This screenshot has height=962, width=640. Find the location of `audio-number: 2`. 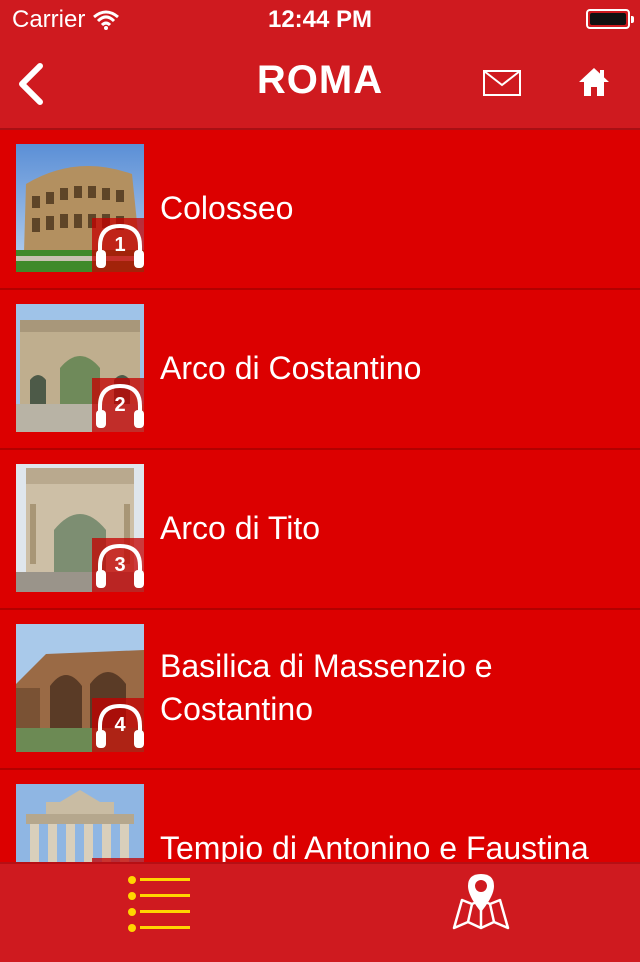

audio-number: 2 is located at coordinates (120, 405).